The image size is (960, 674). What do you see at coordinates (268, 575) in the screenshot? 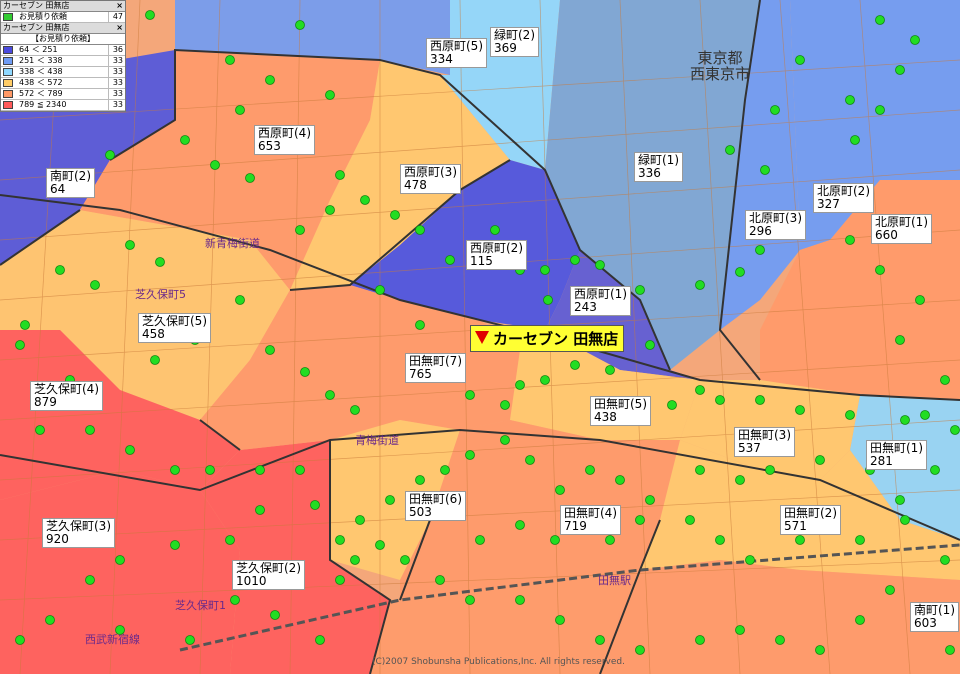
I see `area-label: 芝久保町(2) 1010` at bounding box center [268, 575].